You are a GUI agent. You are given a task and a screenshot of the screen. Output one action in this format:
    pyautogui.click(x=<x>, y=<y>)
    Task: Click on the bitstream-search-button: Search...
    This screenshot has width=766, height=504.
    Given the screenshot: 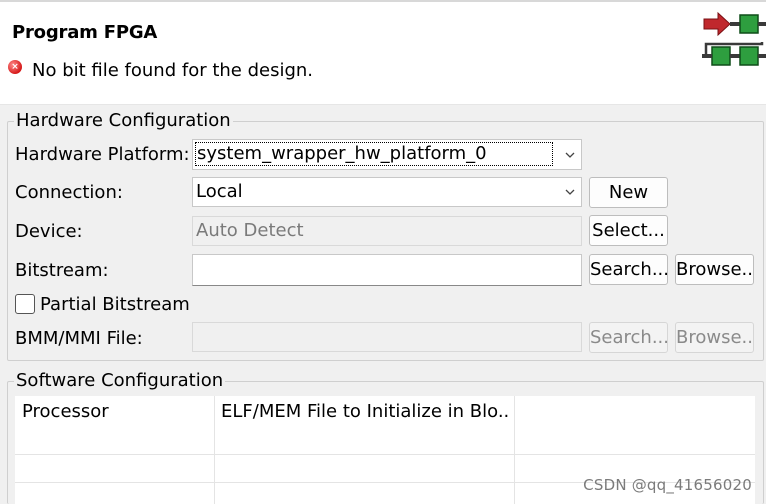 What is the action you would take?
    pyautogui.click(x=628, y=269)
    